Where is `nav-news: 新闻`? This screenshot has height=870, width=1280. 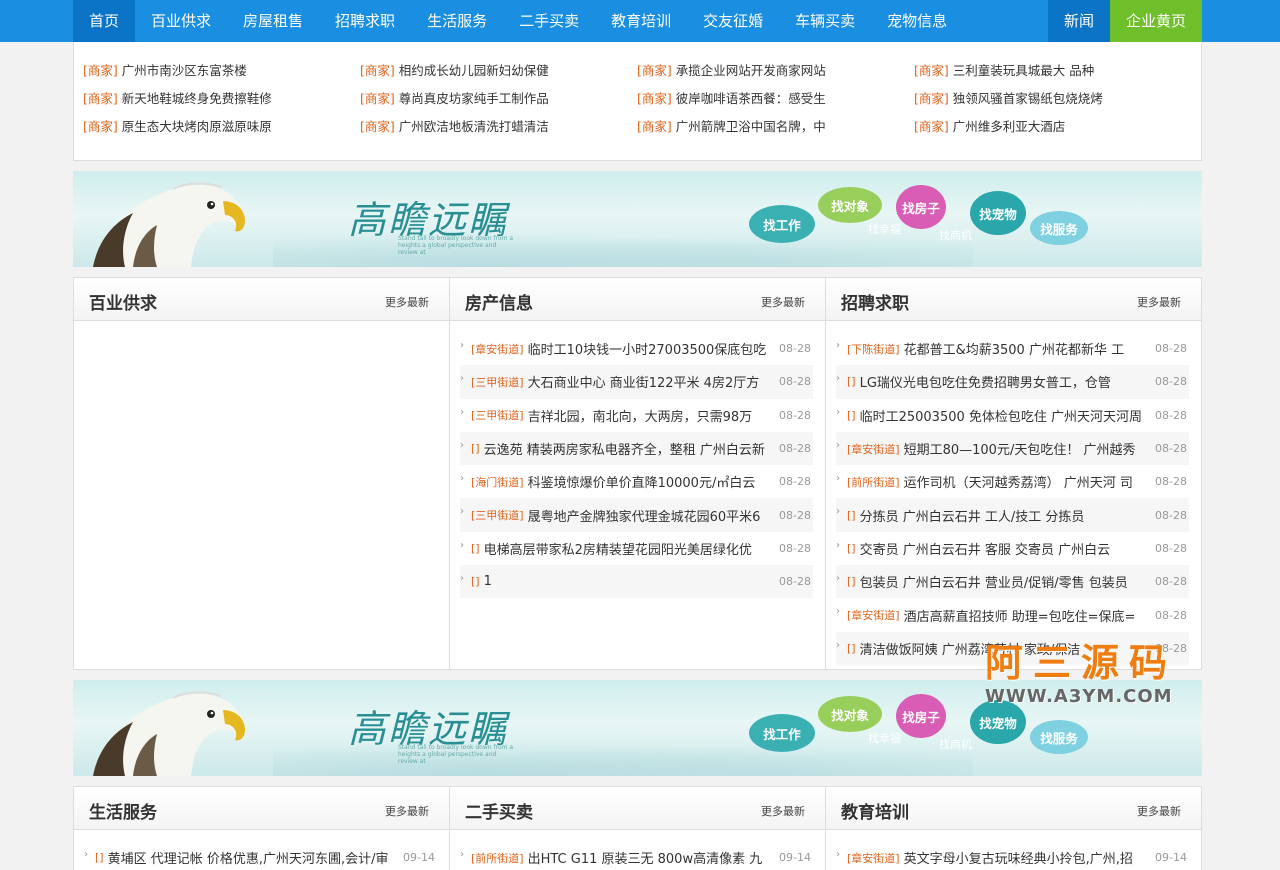
nav-news: 新闻 is located at coordinates (1078, 21).